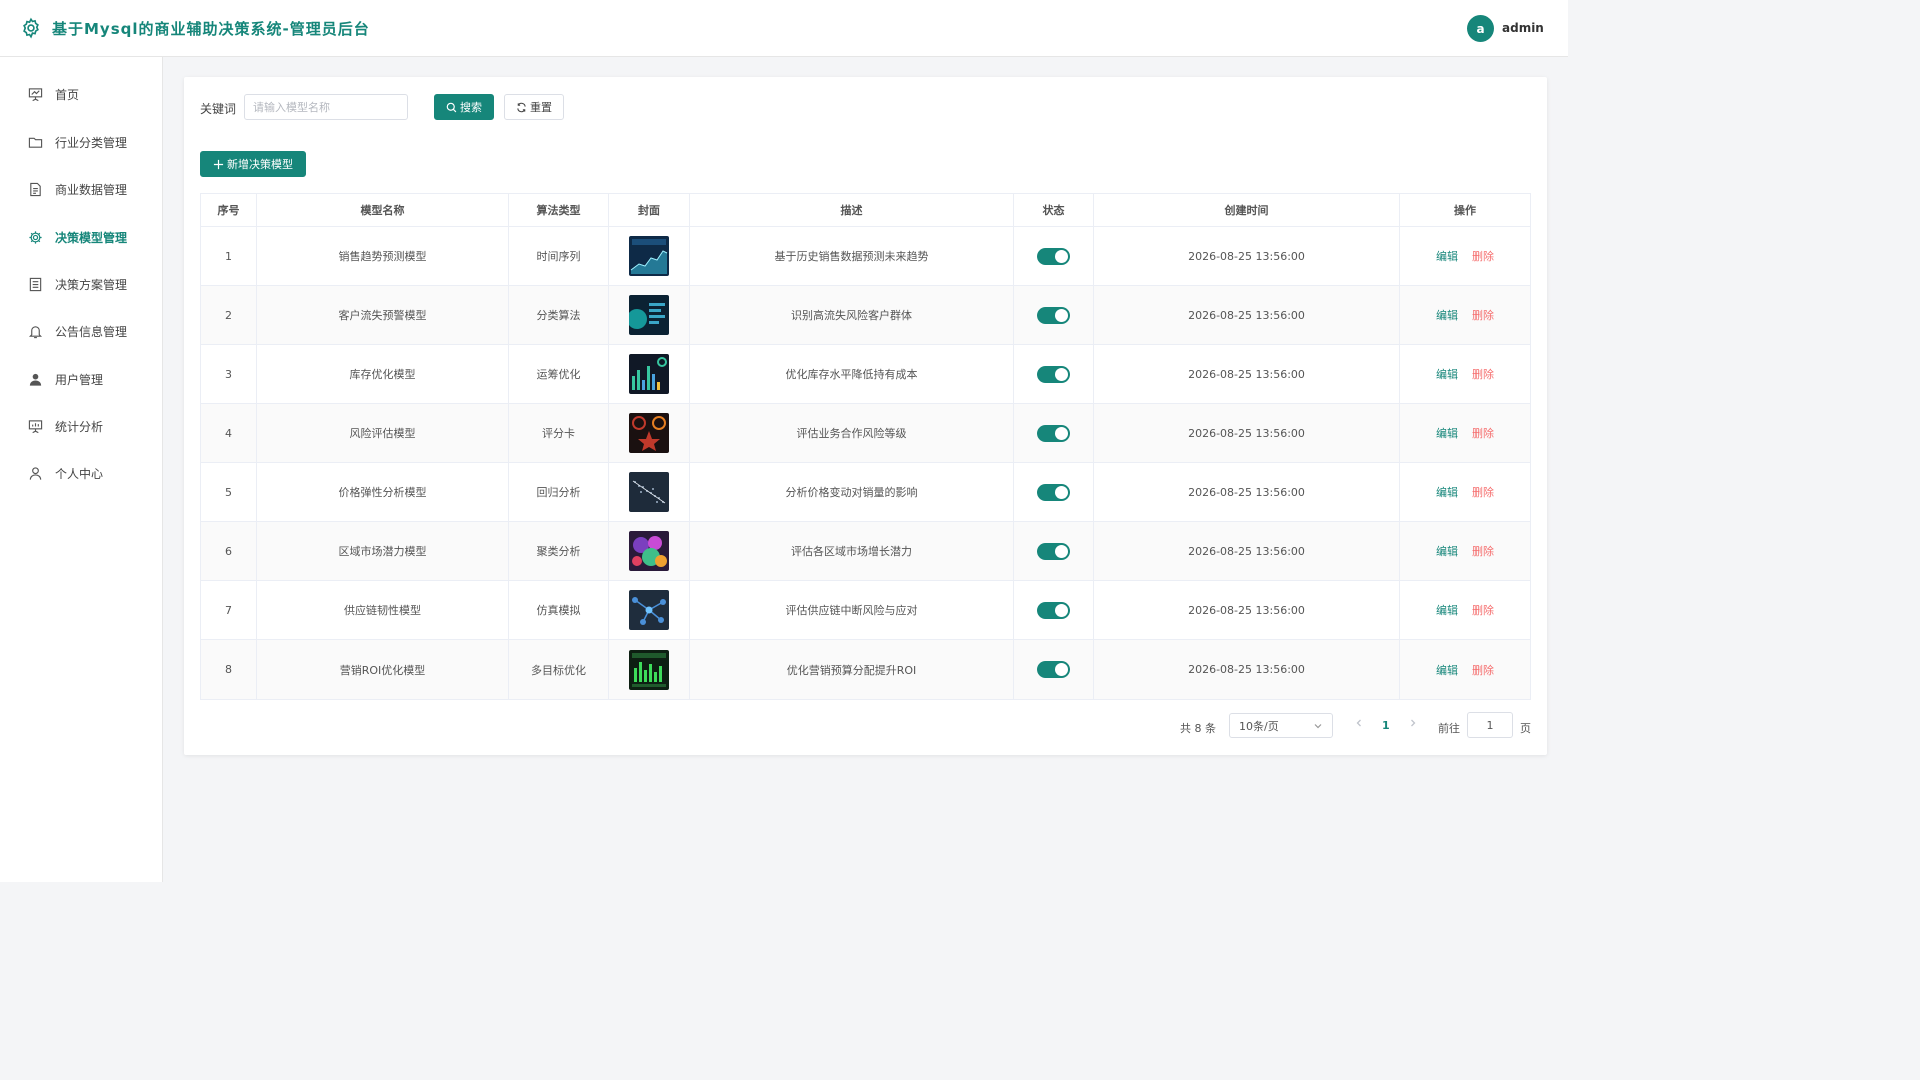 Image resolution: width=1920 pixels, height=1080 pixels. Describe the element at coordinates (534, 107) in the screenshot. I see `reset-button: 重置` at that location.